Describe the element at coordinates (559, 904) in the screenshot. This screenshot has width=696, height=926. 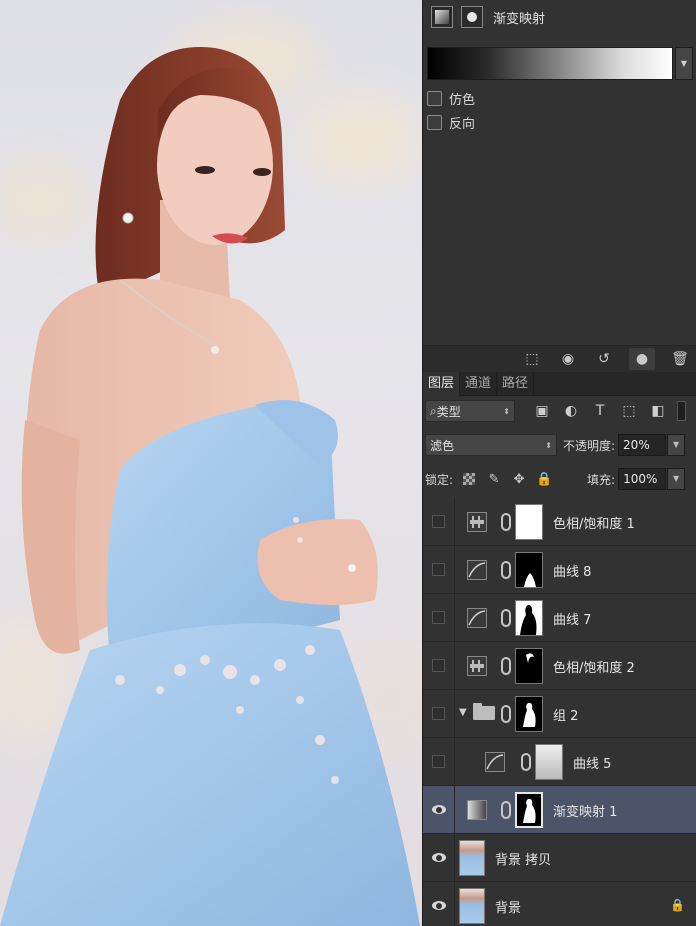
I see `layer-row: 背景 🔒` at that location.